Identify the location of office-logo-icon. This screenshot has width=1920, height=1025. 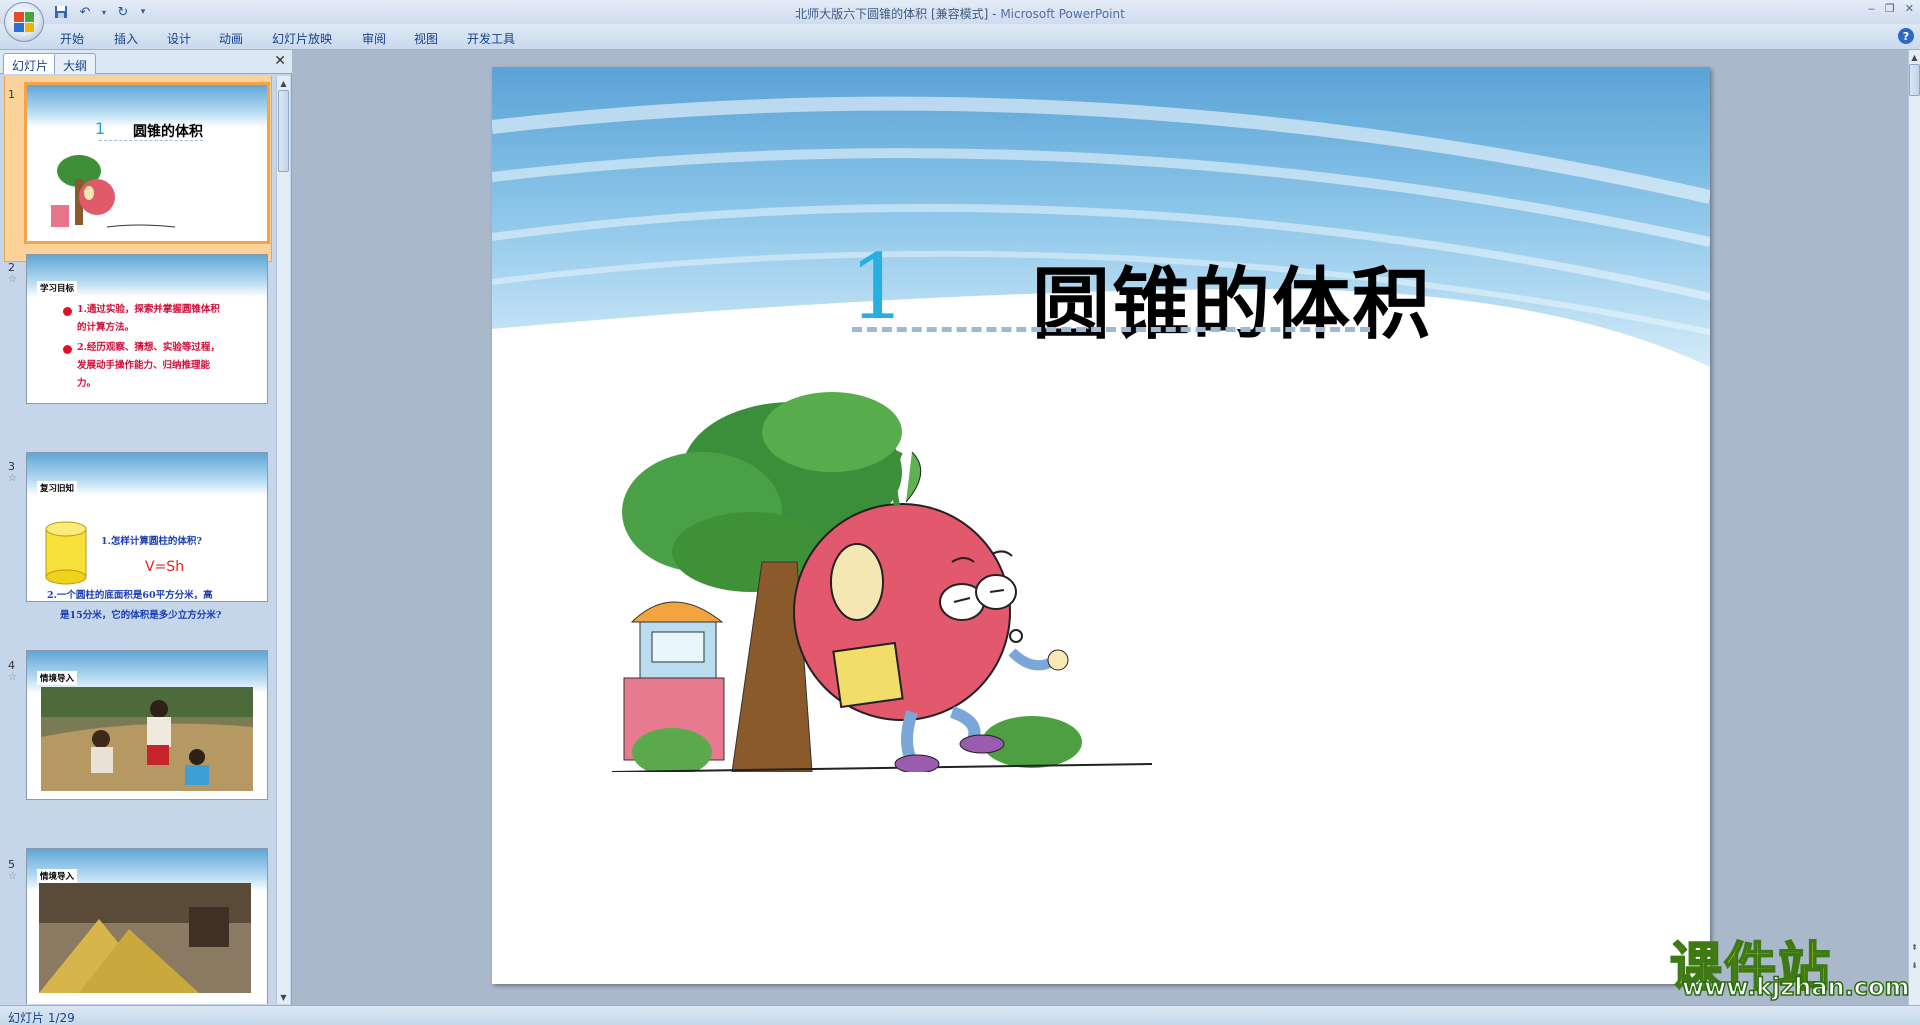
(24, 22).